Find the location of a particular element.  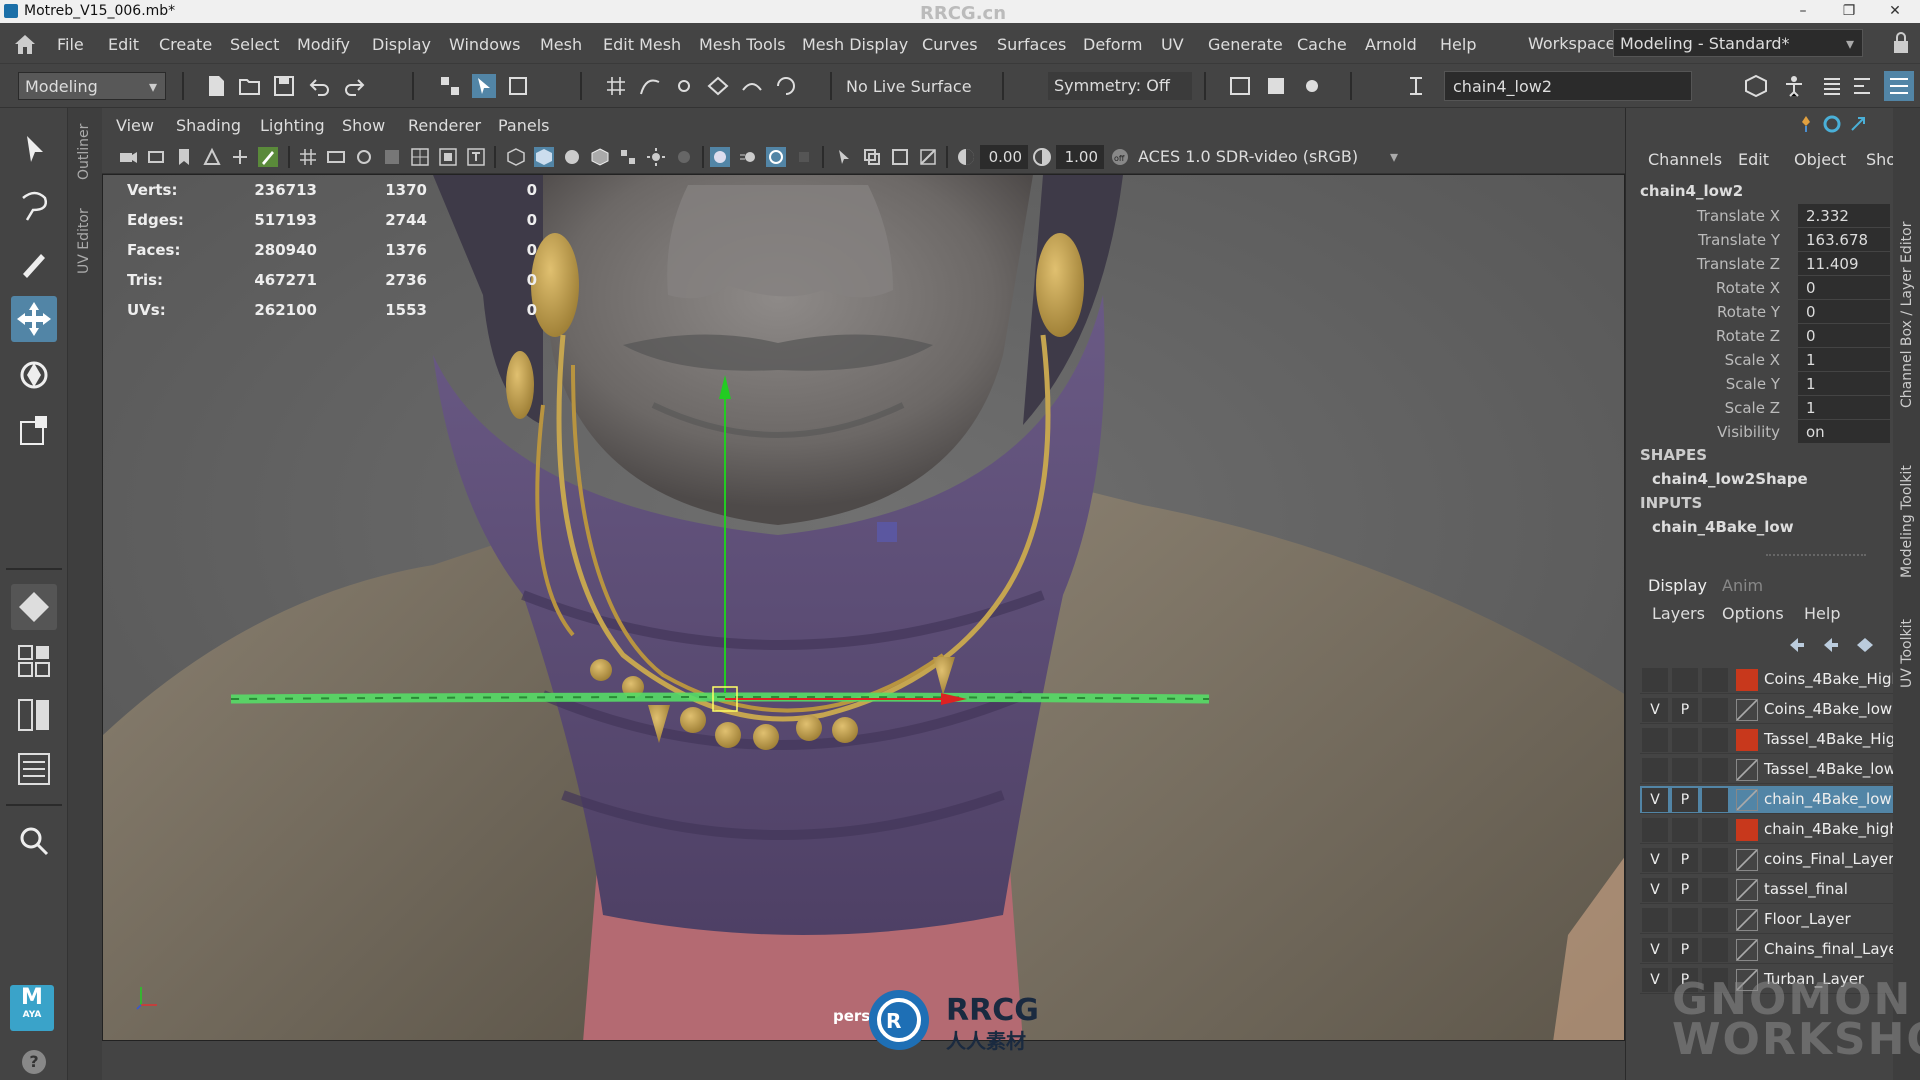

redo-icon is located at coordinates (354, 86).